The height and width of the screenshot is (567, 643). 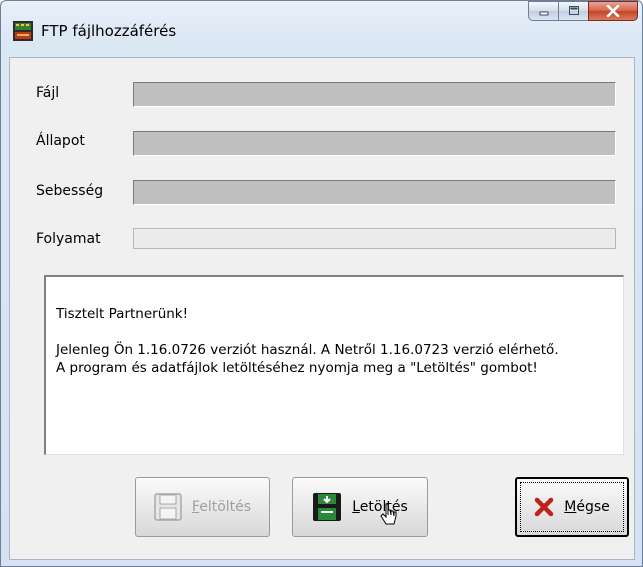 What do you see at coordinates (23, 31) in the screenshot?
I see `app-icon` at bounding box center [23, 31].